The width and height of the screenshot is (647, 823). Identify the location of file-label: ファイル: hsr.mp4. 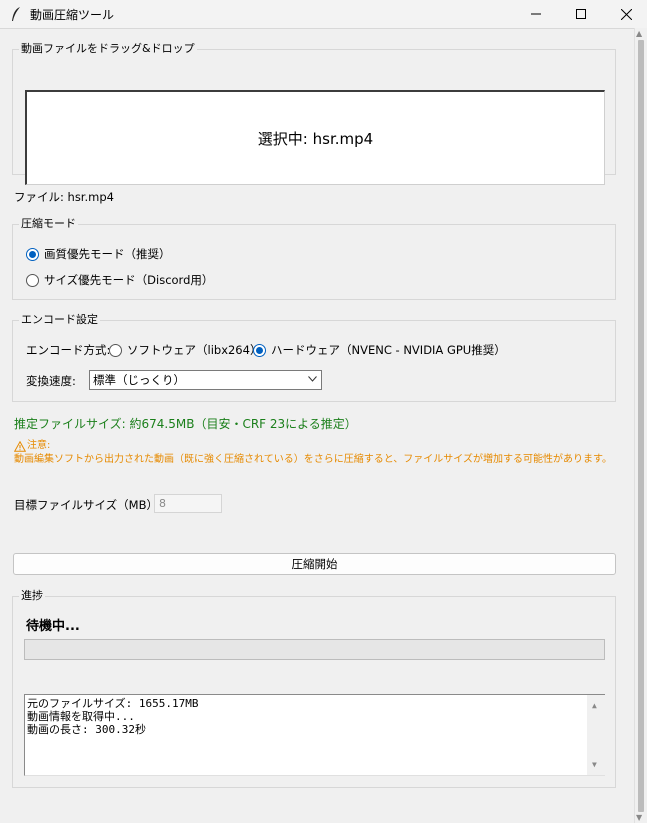
(64, 197).